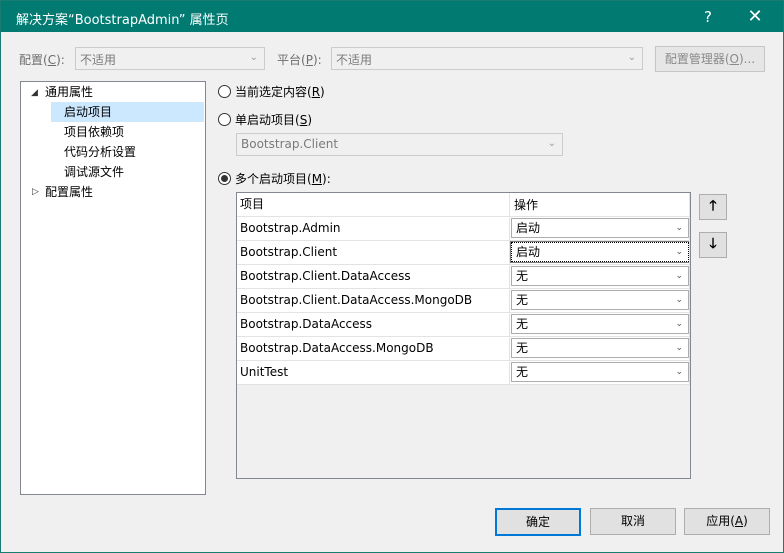  I want to click on project-name: Bootstrap.Client.DataAccess.MongoDB, so click(373, 301).